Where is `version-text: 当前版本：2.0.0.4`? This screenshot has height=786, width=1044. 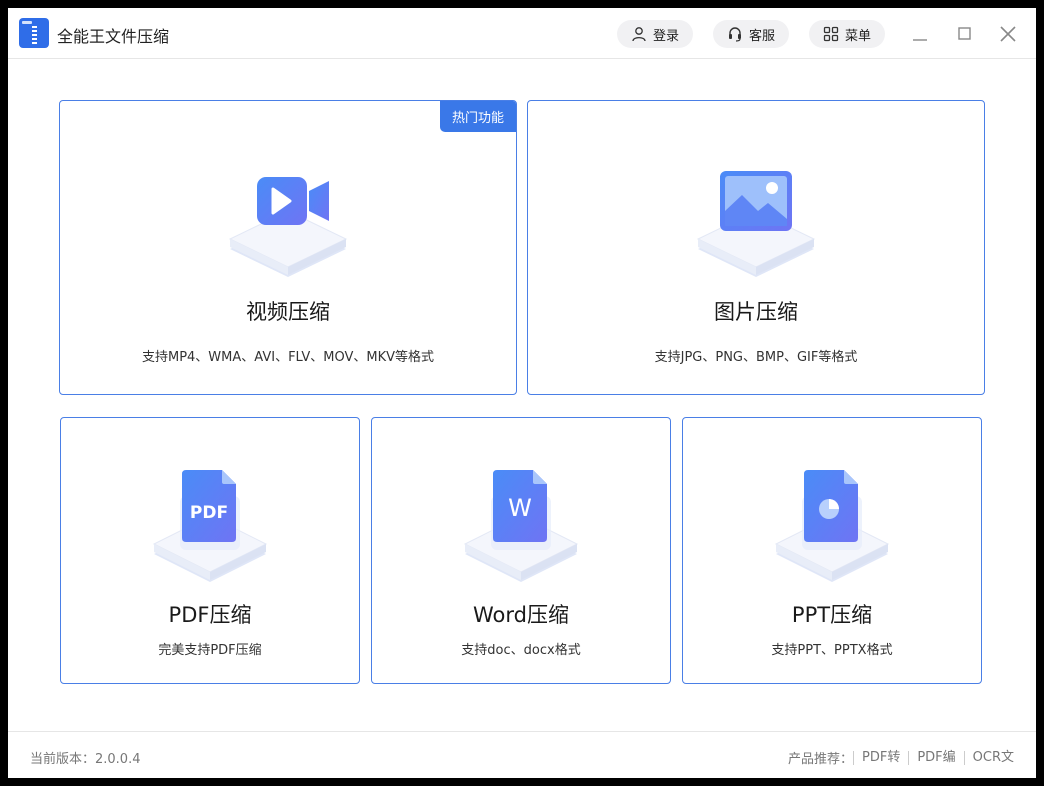 version-text: 当前版本：2.0.0.4 is located at coordinates (85, 759).